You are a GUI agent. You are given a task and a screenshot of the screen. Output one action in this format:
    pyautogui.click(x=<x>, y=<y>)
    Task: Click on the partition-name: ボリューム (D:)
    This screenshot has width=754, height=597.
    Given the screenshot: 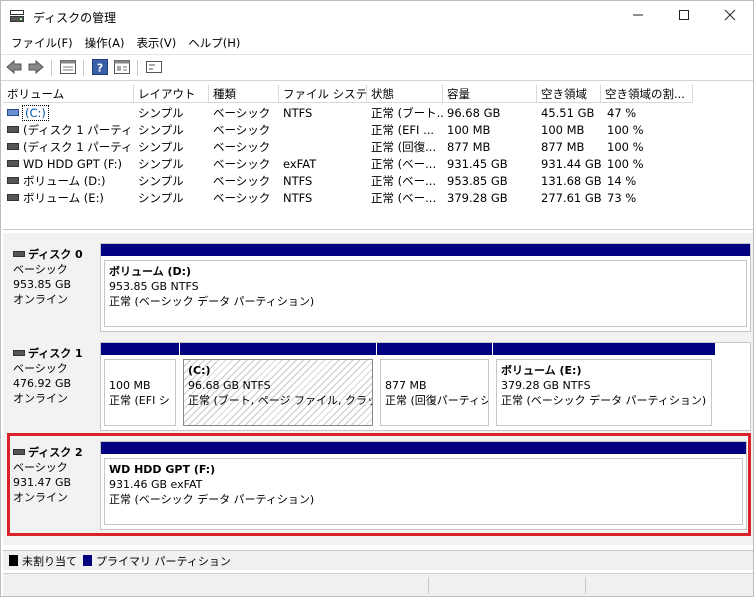 What is the action you would take?
    pyautogui.click(x=150, y=271)
    